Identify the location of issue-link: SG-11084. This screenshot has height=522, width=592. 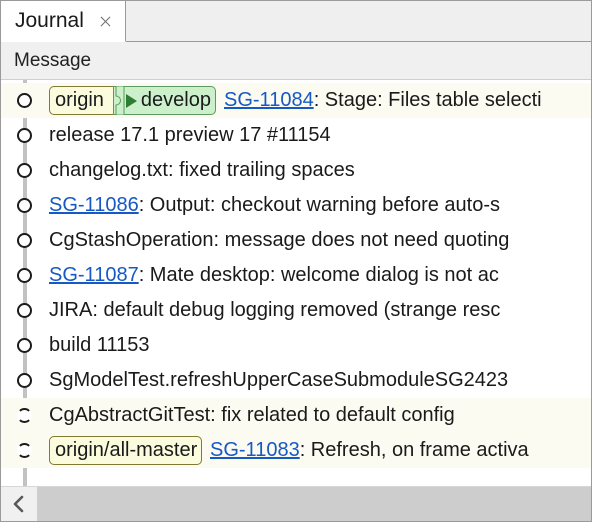
(269, 100).